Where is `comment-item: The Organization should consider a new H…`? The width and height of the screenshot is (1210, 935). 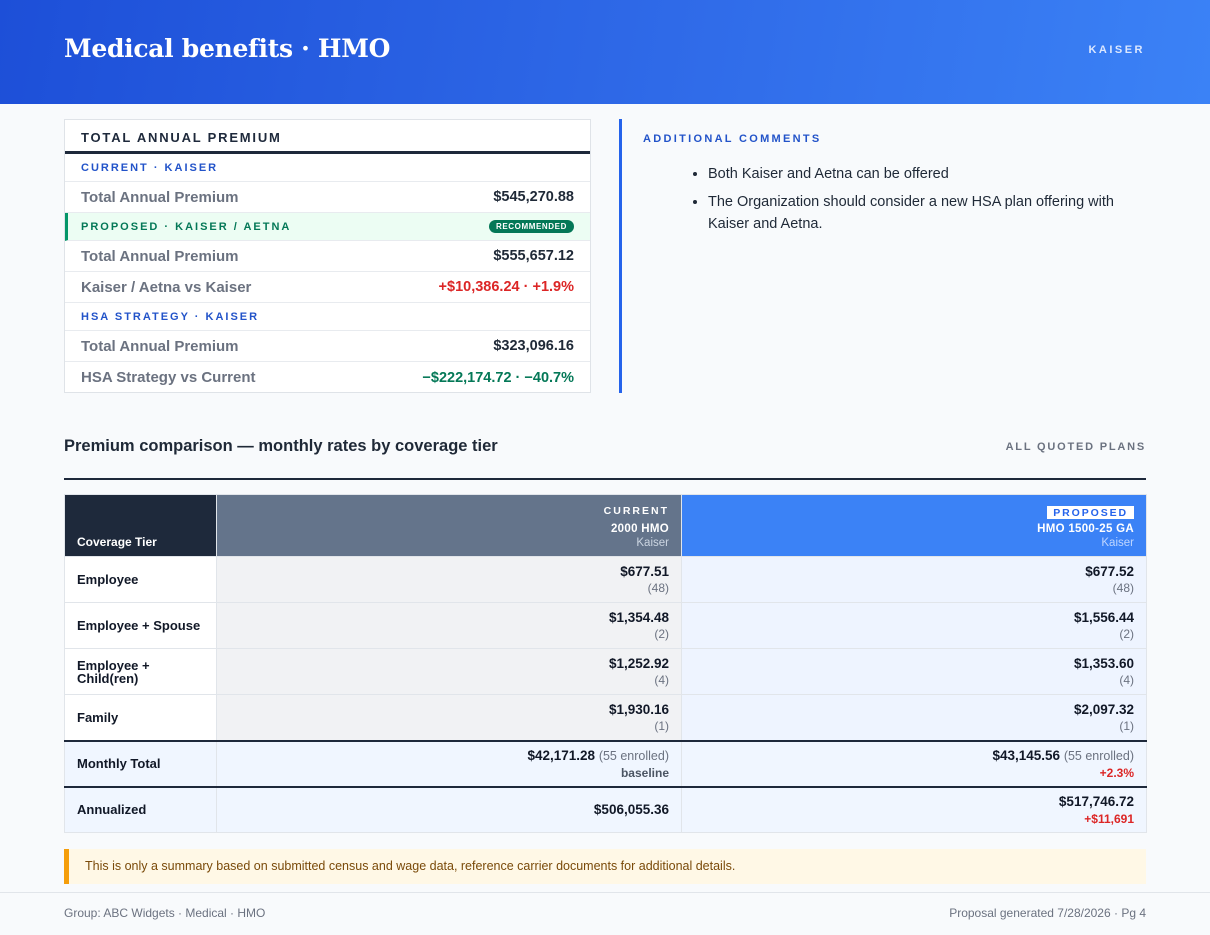
comment-item: The Organization should consider a new H… is located at coordinates (913, 213).